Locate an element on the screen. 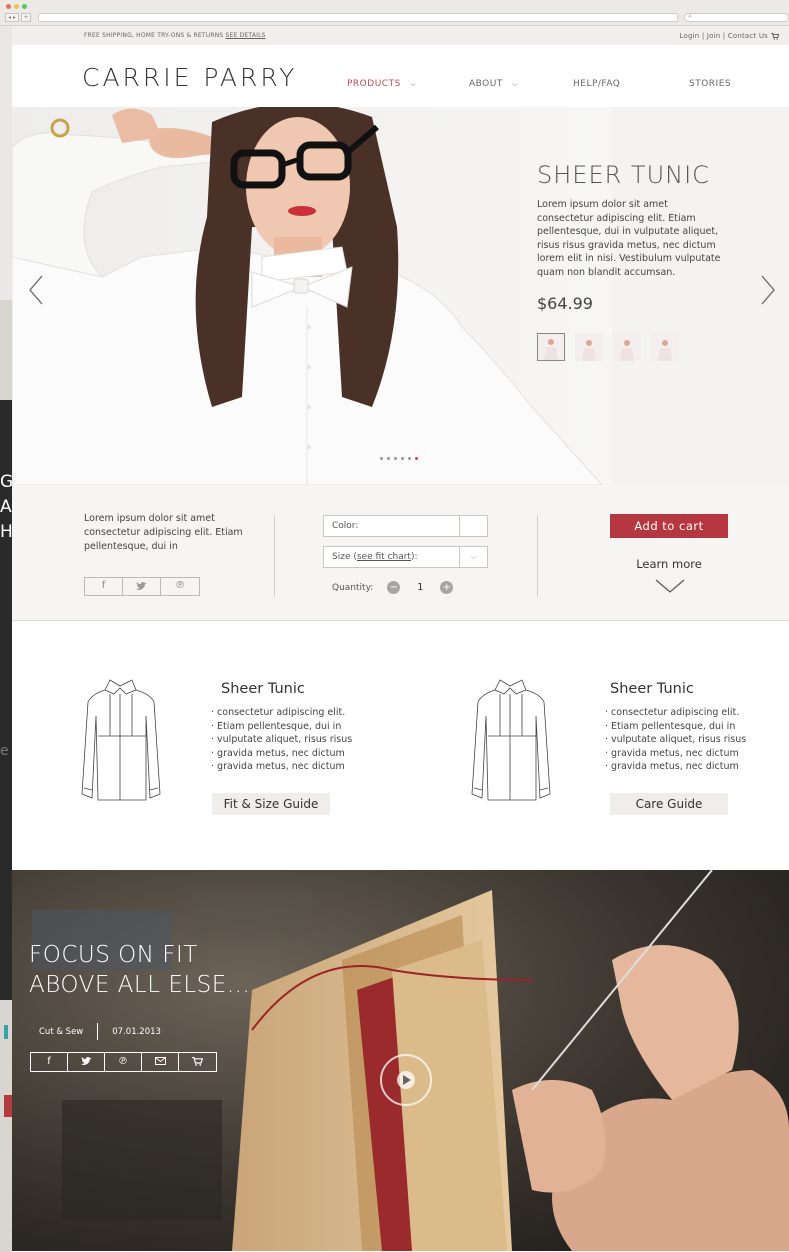 The image size is (789, 1252). color-select: Color: is located at coordinates (405, 526).